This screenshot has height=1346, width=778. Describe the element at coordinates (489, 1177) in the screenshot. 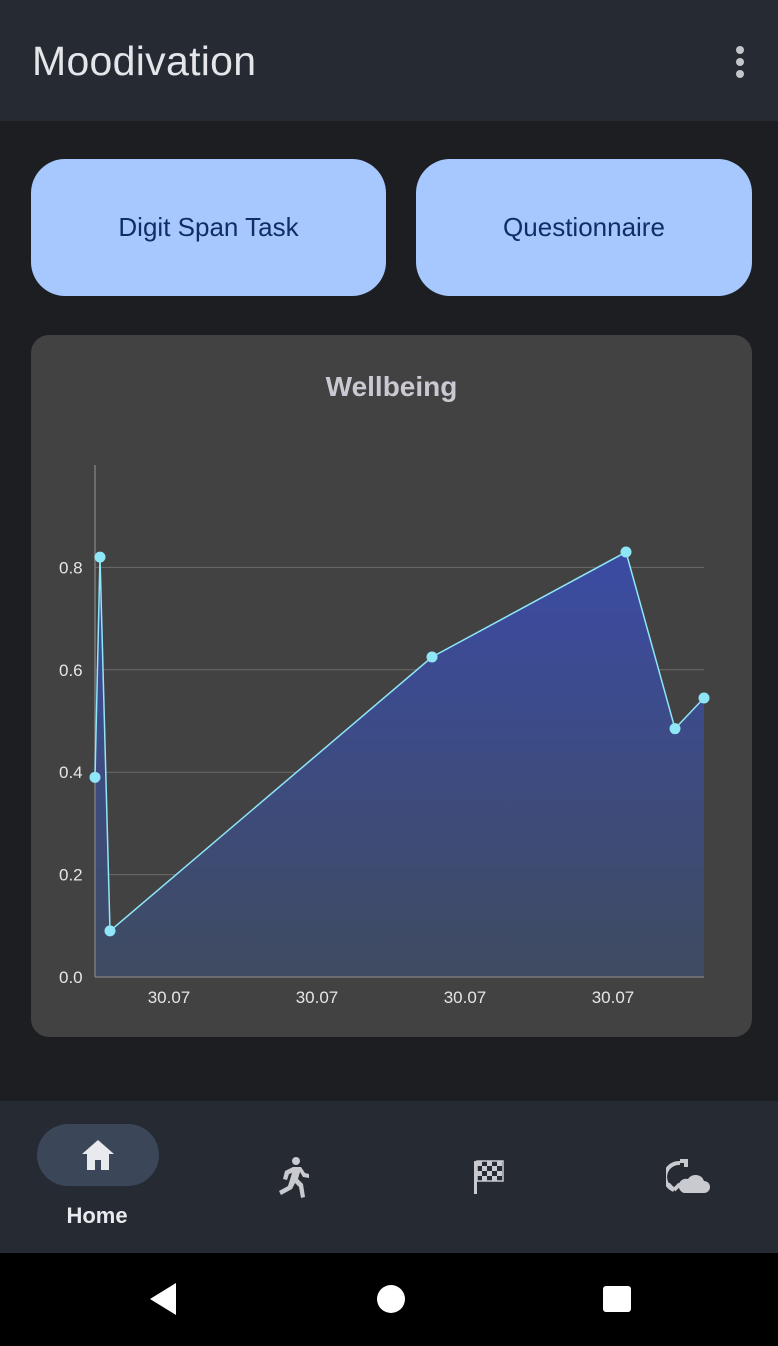

I see `checkered-flag-icon` at that location.